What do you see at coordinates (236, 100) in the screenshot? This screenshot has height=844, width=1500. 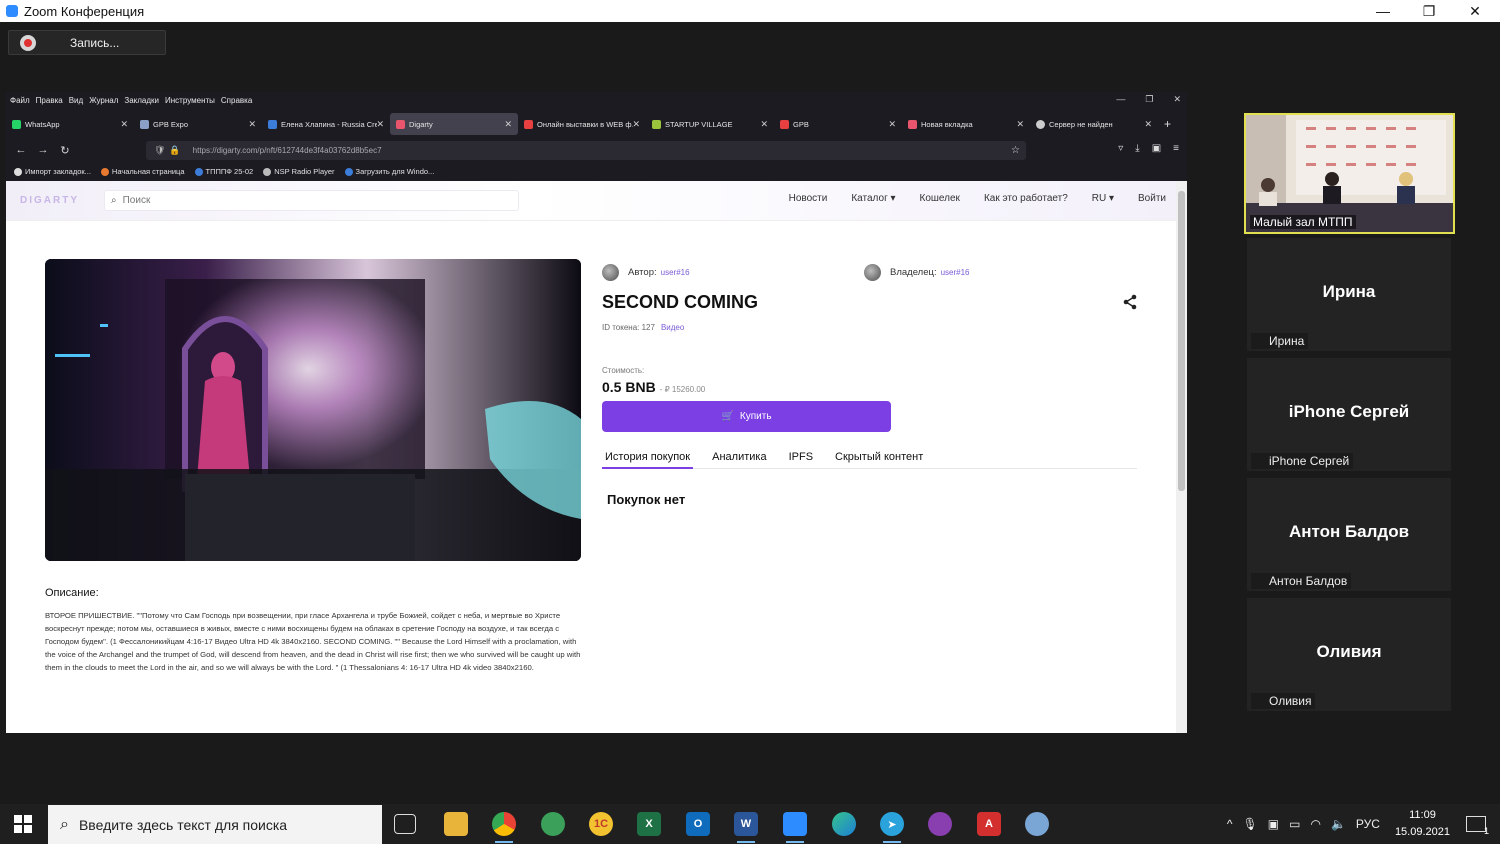 I see `menu-help: Справка` at bounding box center [236, 100].